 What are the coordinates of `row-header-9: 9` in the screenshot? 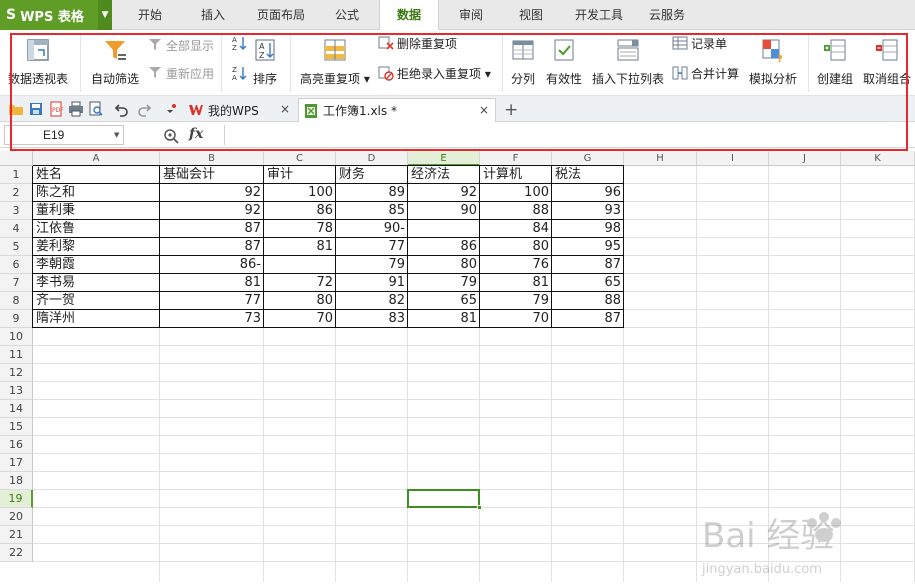 It's located at (16, 319).